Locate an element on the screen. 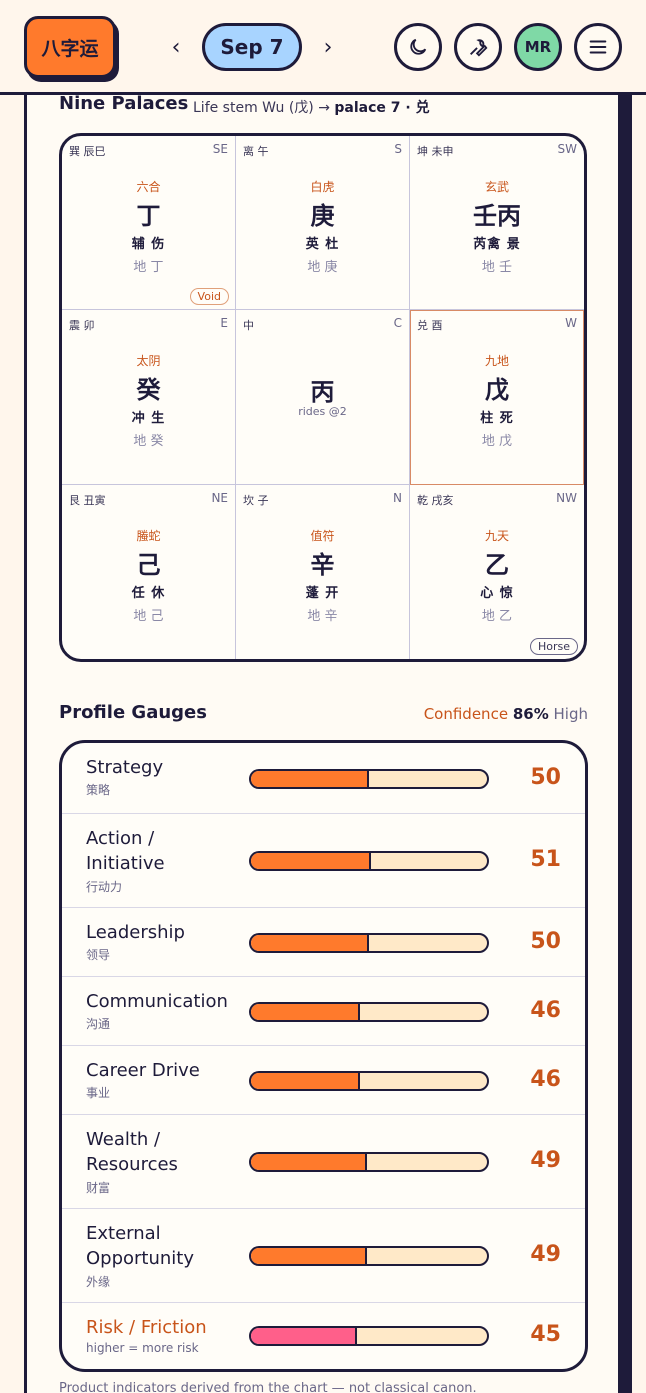  palace-direction: SE is located at coordinates (220, 149).